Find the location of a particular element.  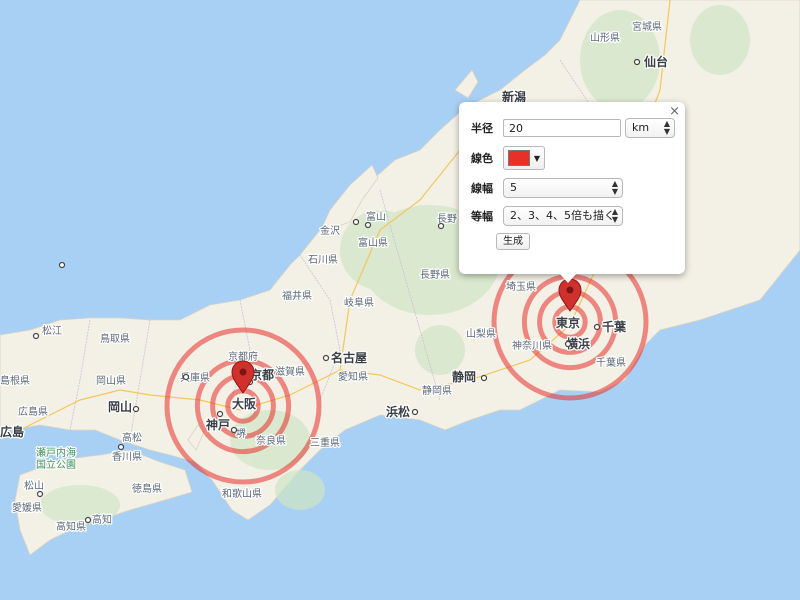

unit-select: km ▲ ▼ is located at coordinates (650, 128).